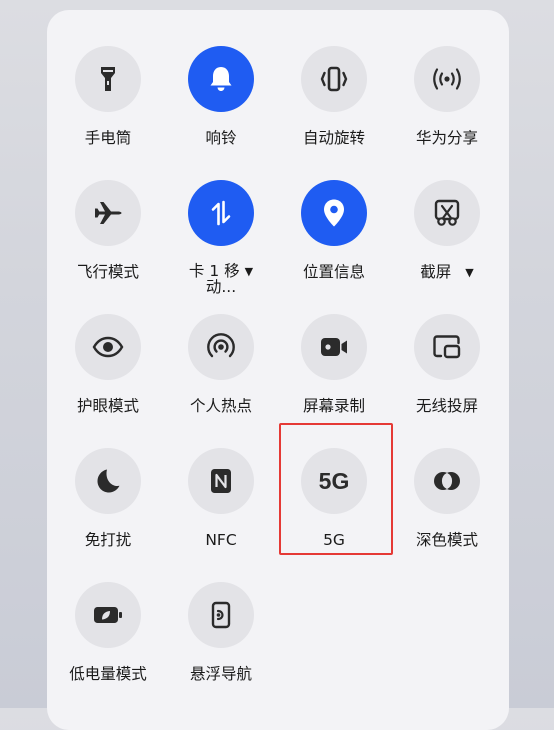 This screenshot has height=730, width=554. I want to click on location-pin-icon, so click(334, 213).